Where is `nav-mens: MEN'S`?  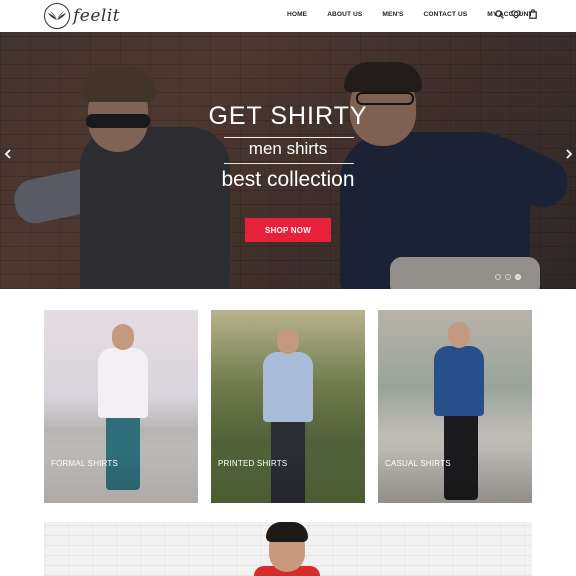
nav-mens: MEN'S is located at coordinates (392, 14).